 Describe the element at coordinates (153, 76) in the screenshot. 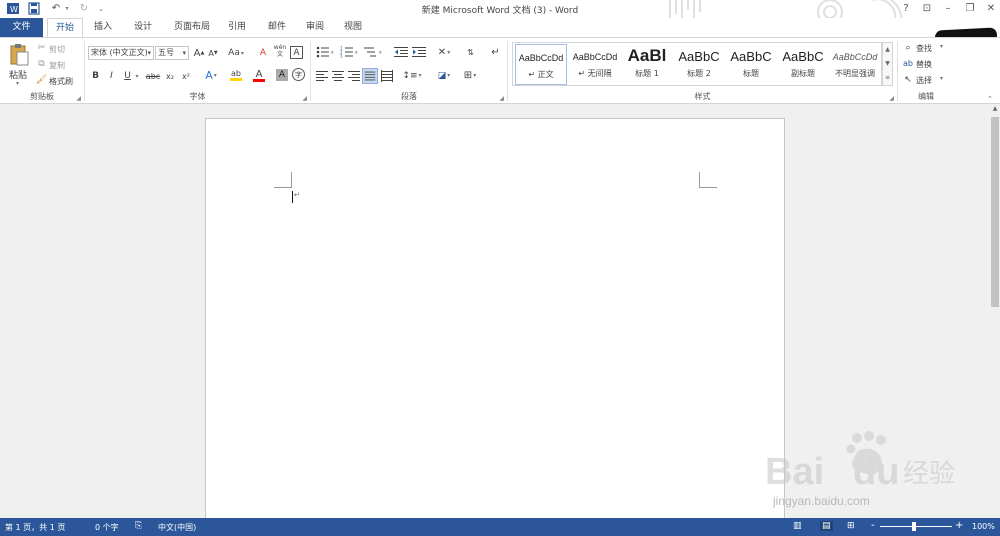

I see `strikethrough-icon: abc` at that location.